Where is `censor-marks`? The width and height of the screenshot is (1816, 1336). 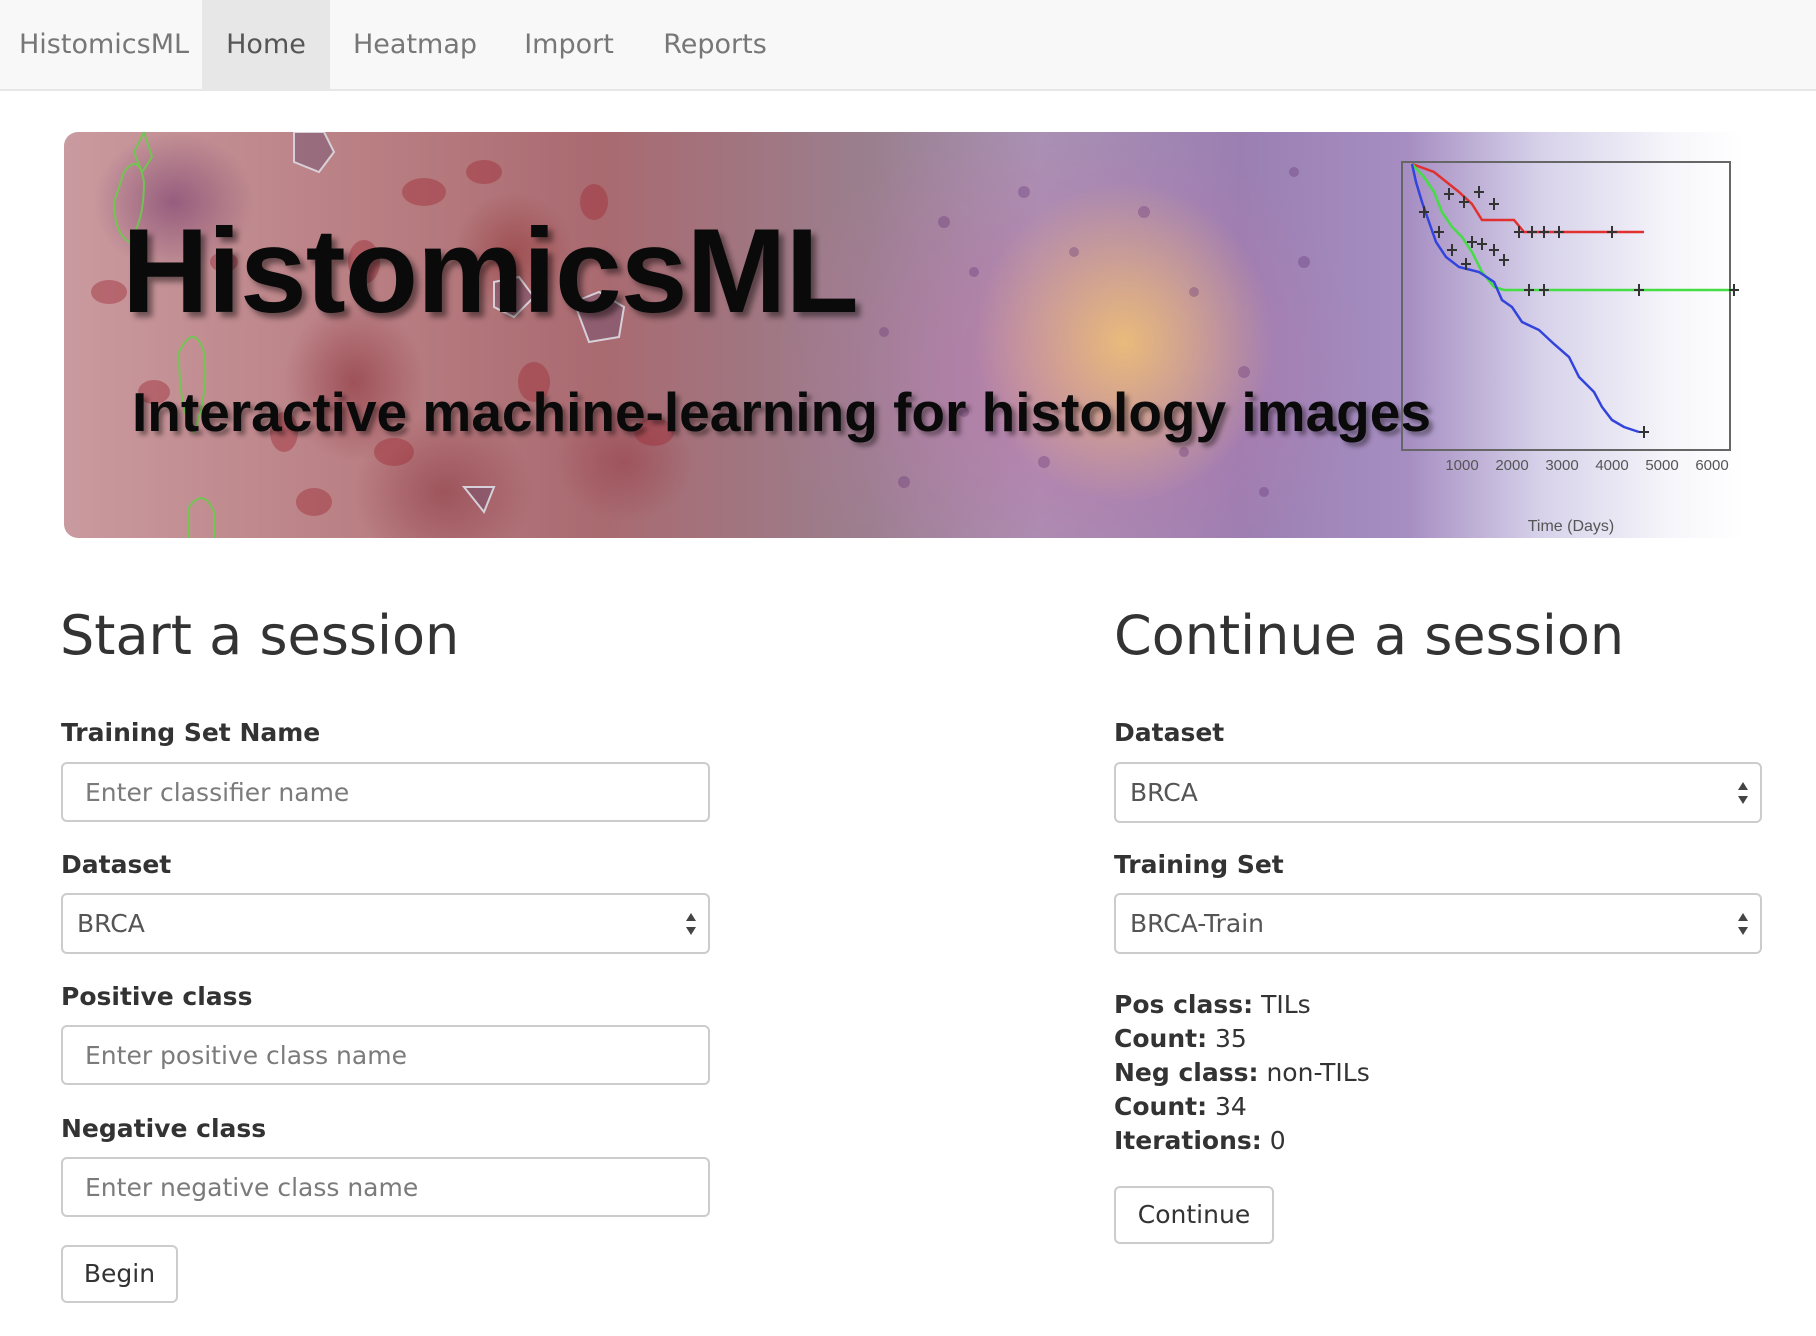
censor-marks is located at coordinates (1579, 312).